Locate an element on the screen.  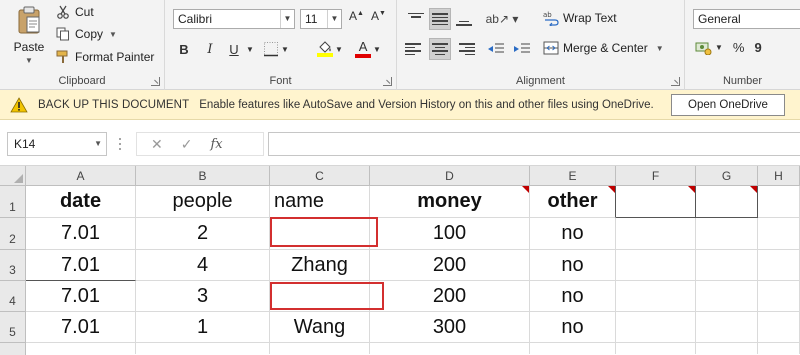
cell-g5 is located at coordinates (727, 327).